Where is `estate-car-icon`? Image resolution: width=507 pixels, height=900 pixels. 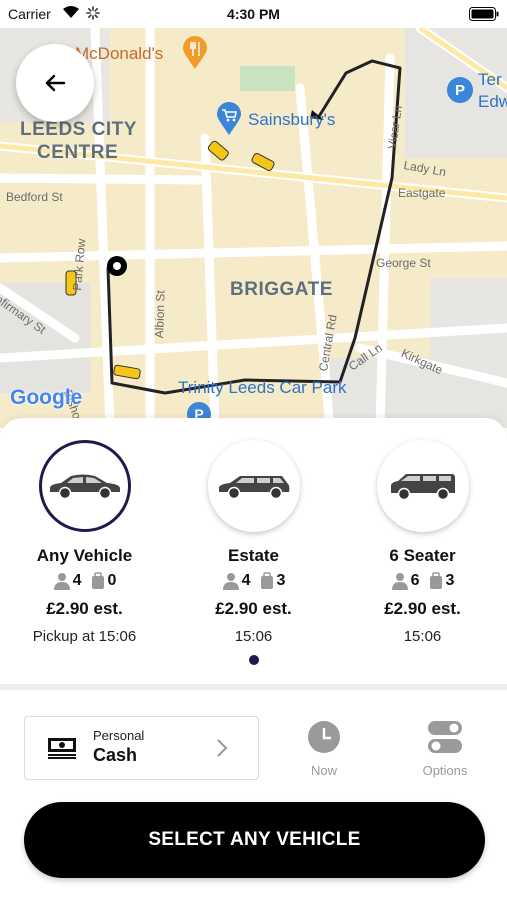
estate-car-icon is located at coordinates (253, 488).